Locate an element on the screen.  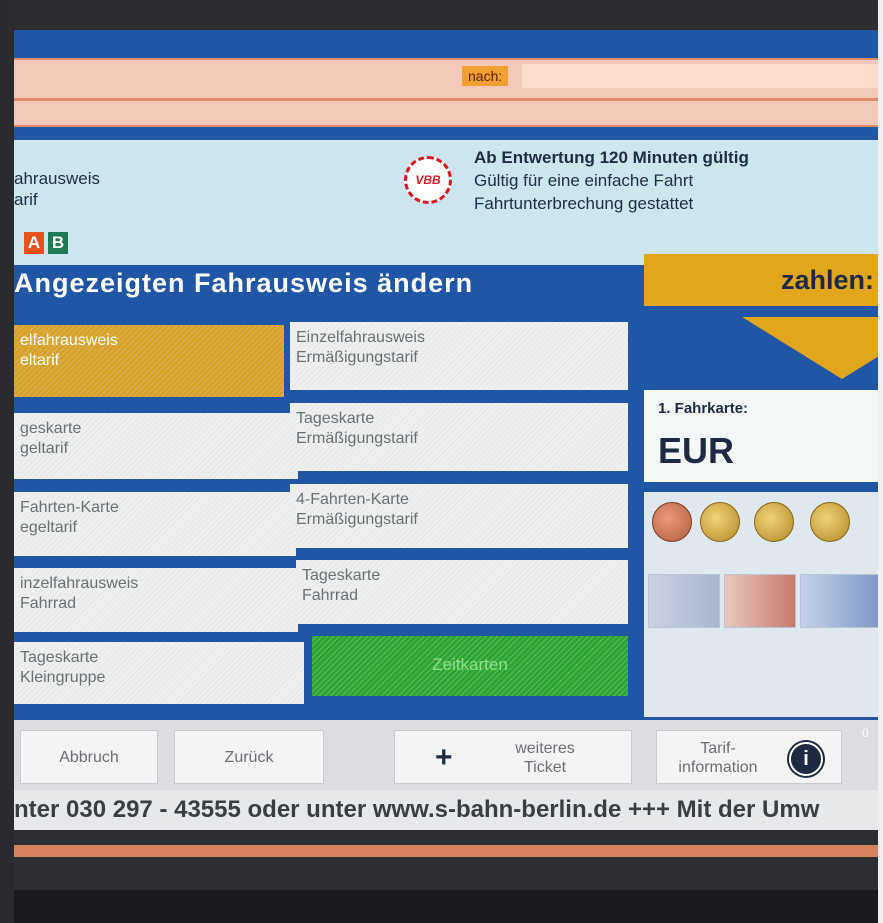
device-bezel-left is located at coordinates (7, 461).